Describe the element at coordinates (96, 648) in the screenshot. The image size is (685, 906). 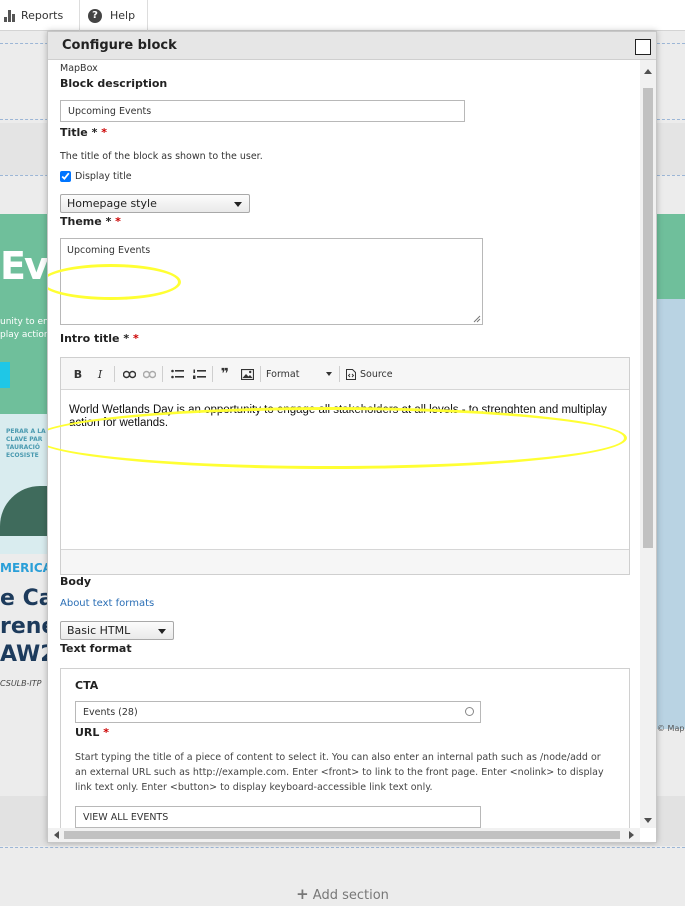
I see `text-format-label: Text format` at that location.